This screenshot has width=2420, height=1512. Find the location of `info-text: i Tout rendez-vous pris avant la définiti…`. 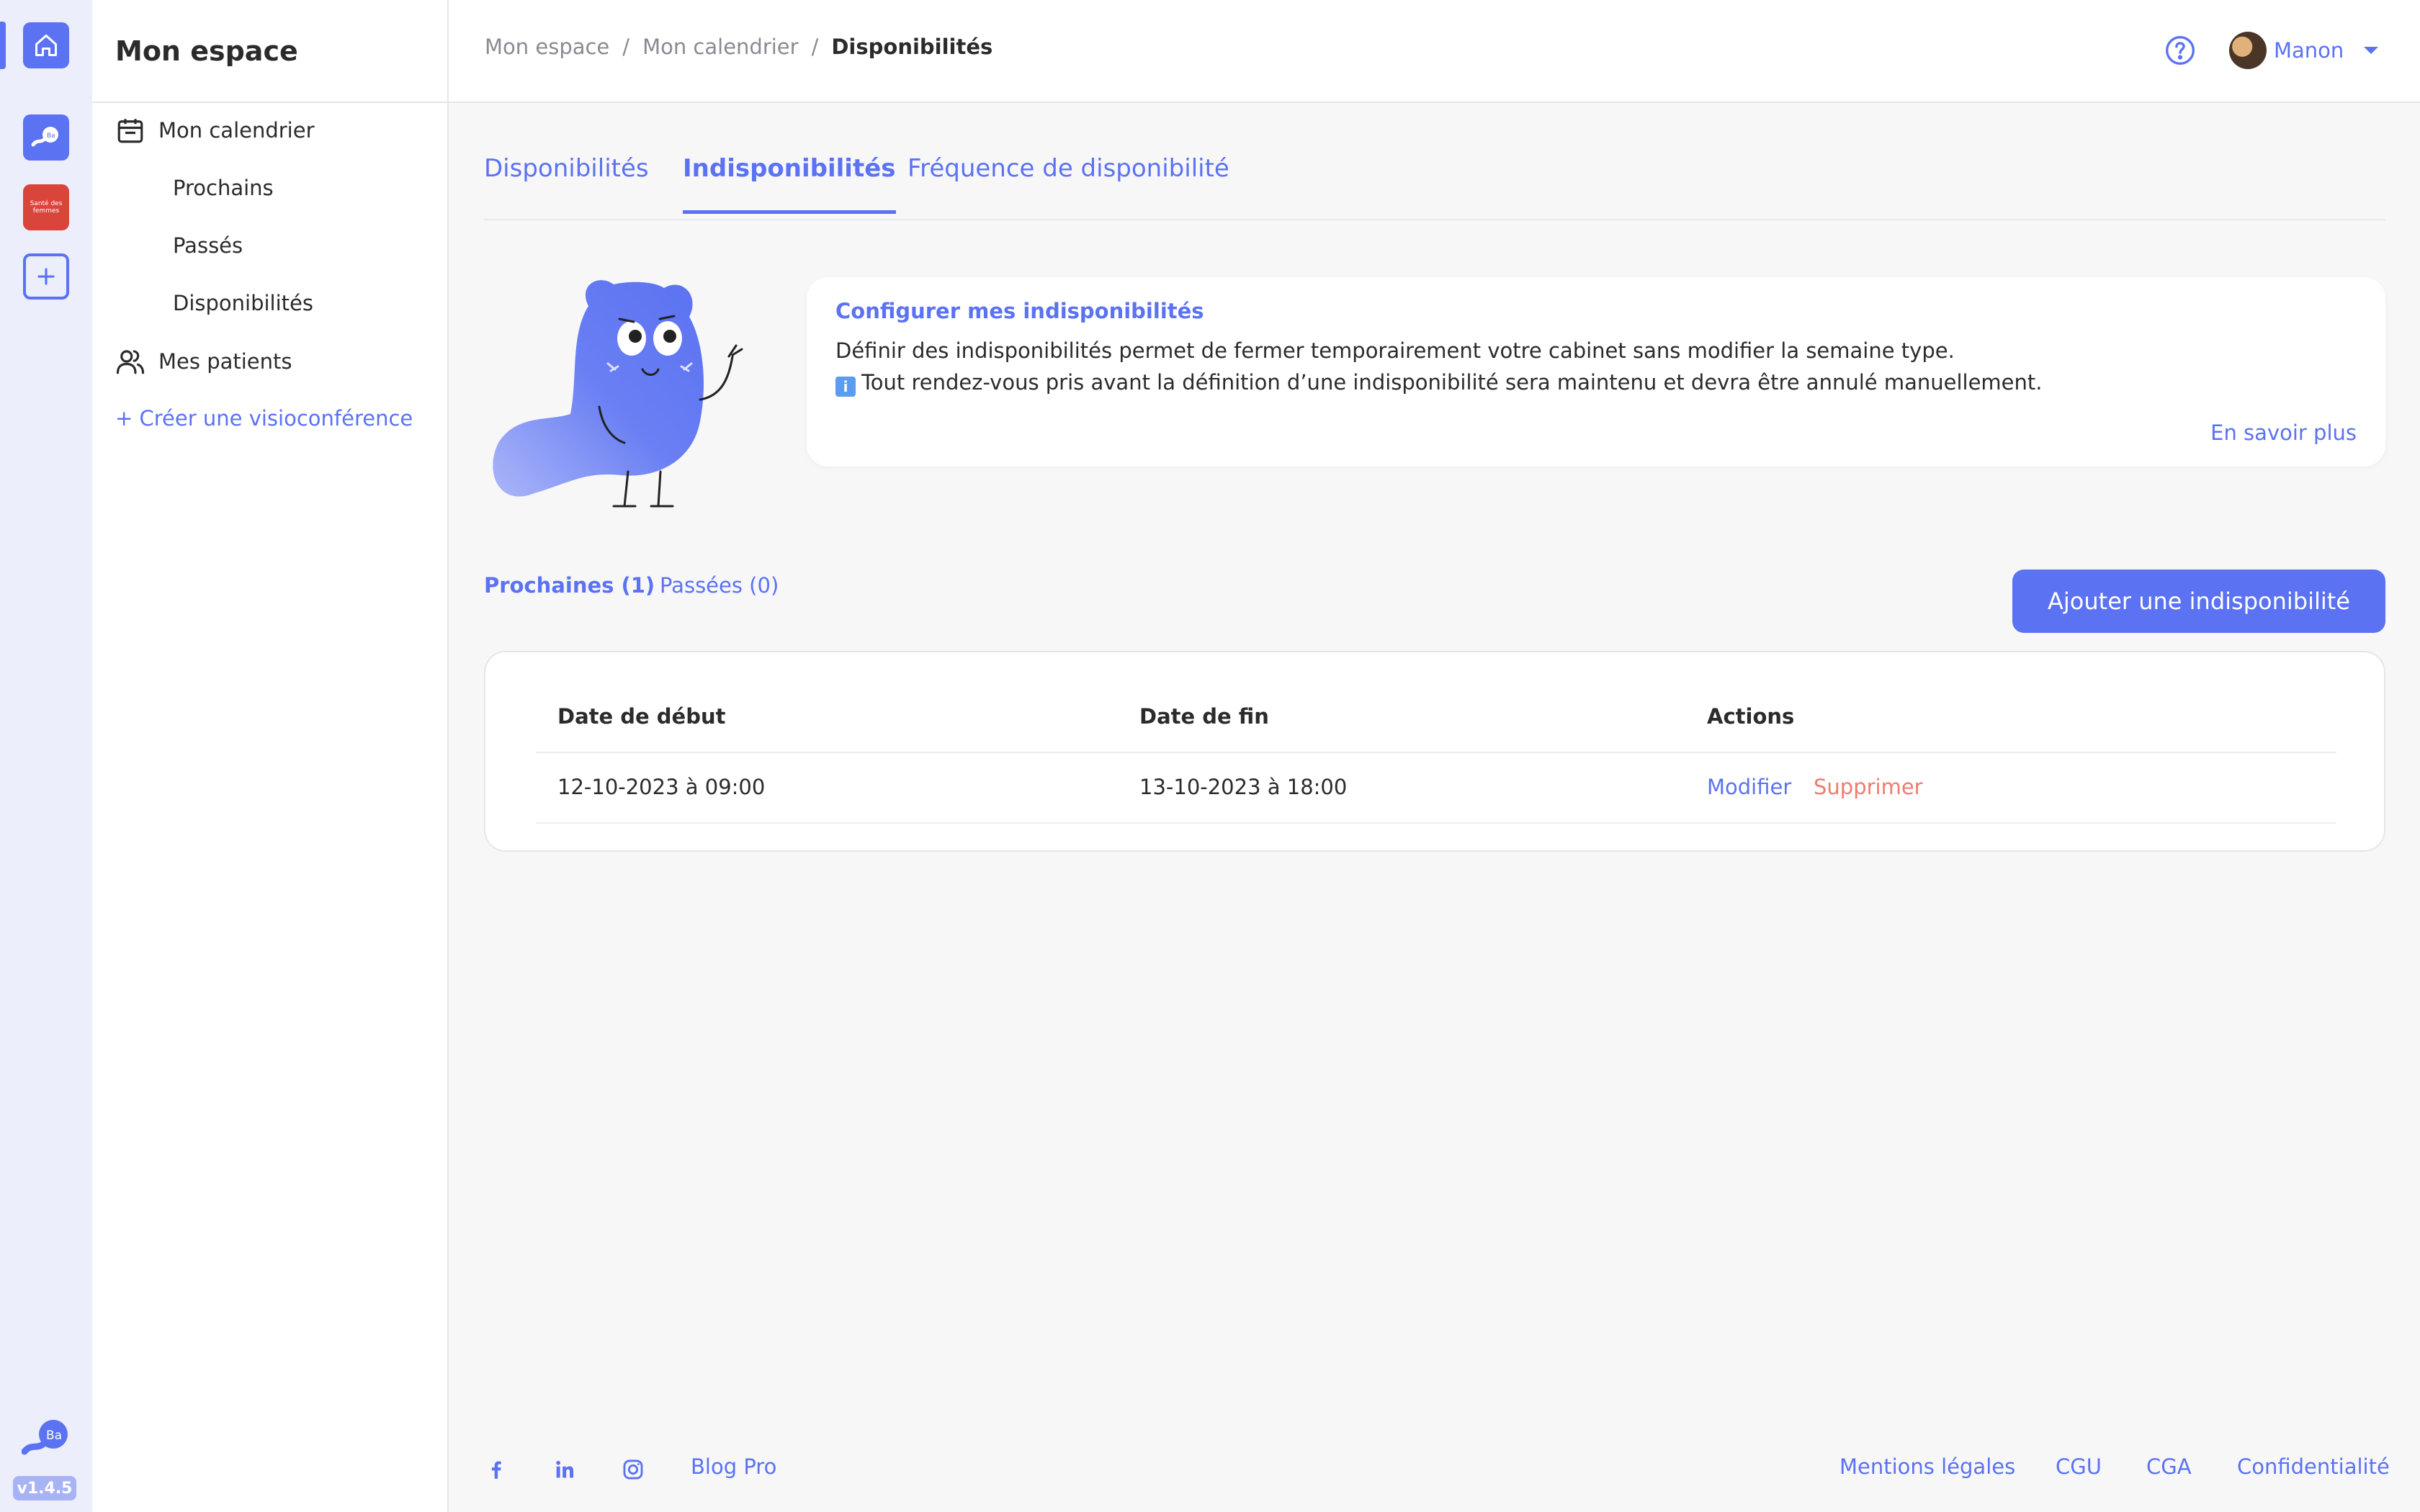

info-text: i Tout rendez-vous pris avant la définiti… is located at coordinates (1596, 382).